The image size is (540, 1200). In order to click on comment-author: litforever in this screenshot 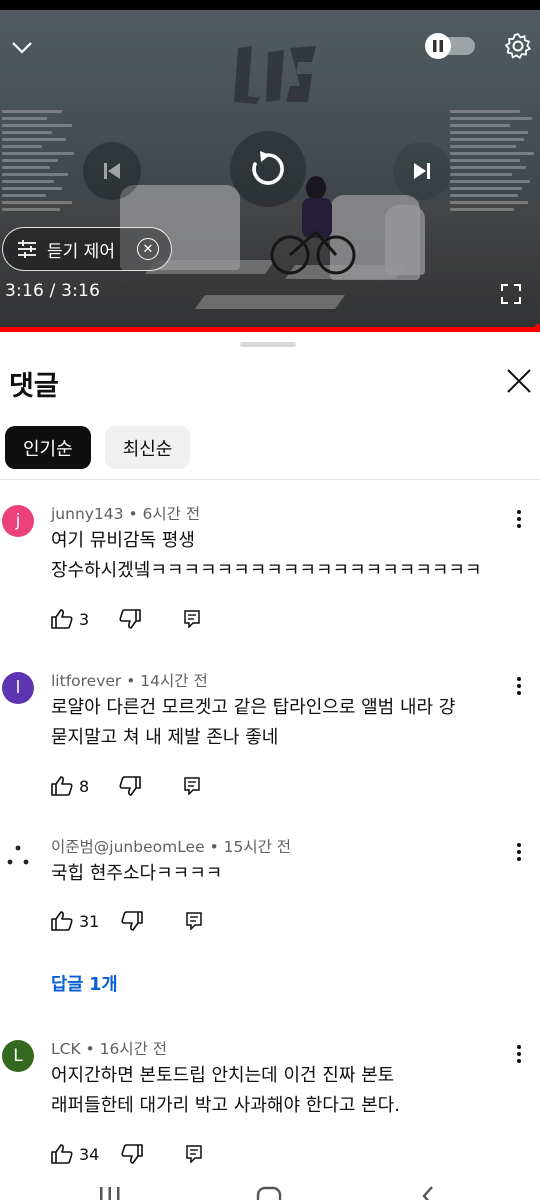, I will do `click(86, 681)`.